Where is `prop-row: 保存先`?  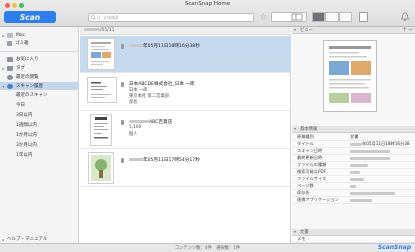
prop-row: 保存先 is located at coordinates (353, 193).